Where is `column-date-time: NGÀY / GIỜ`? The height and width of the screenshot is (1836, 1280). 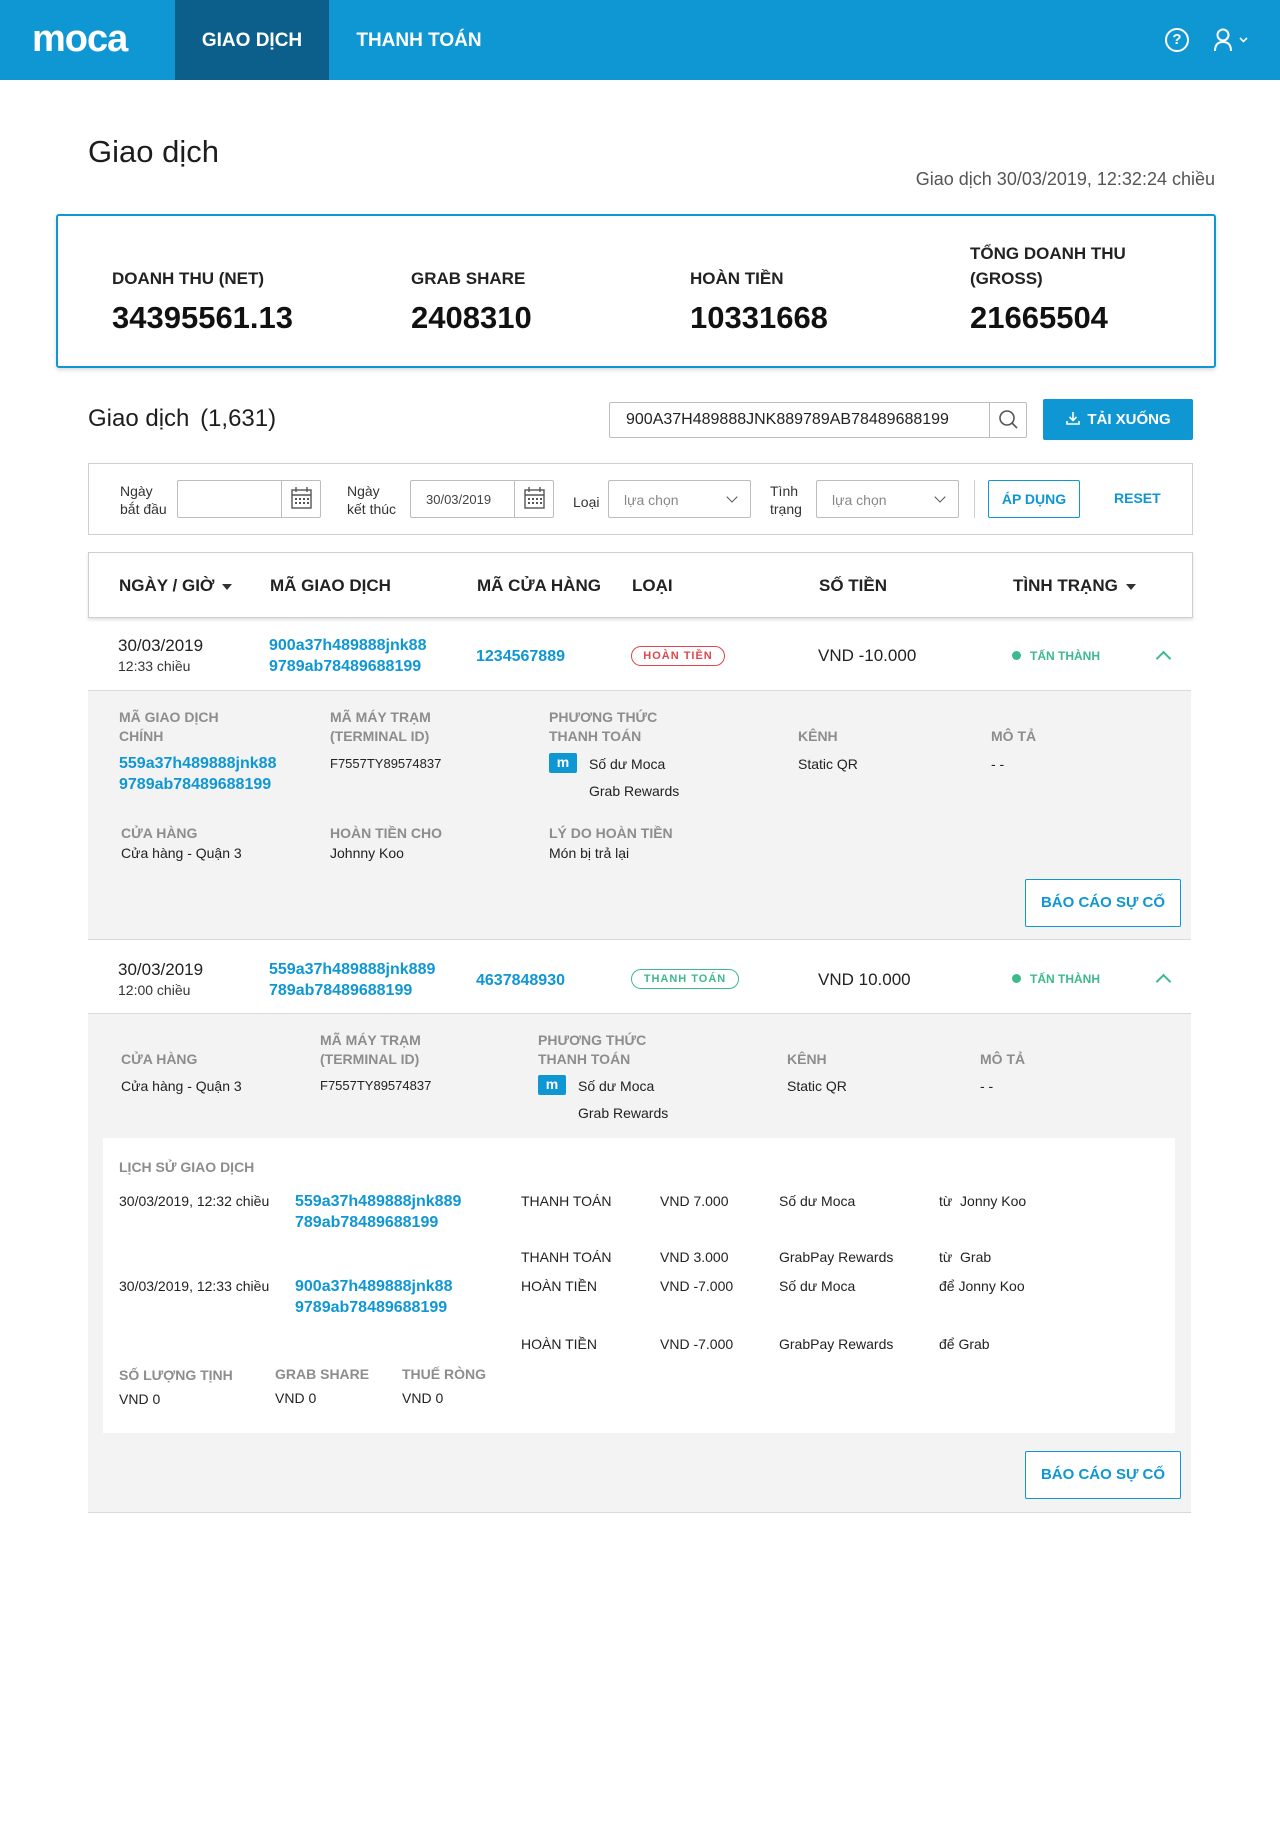
column-date-time: NGÀY / GIỜ is located at coordinates (176, 586).